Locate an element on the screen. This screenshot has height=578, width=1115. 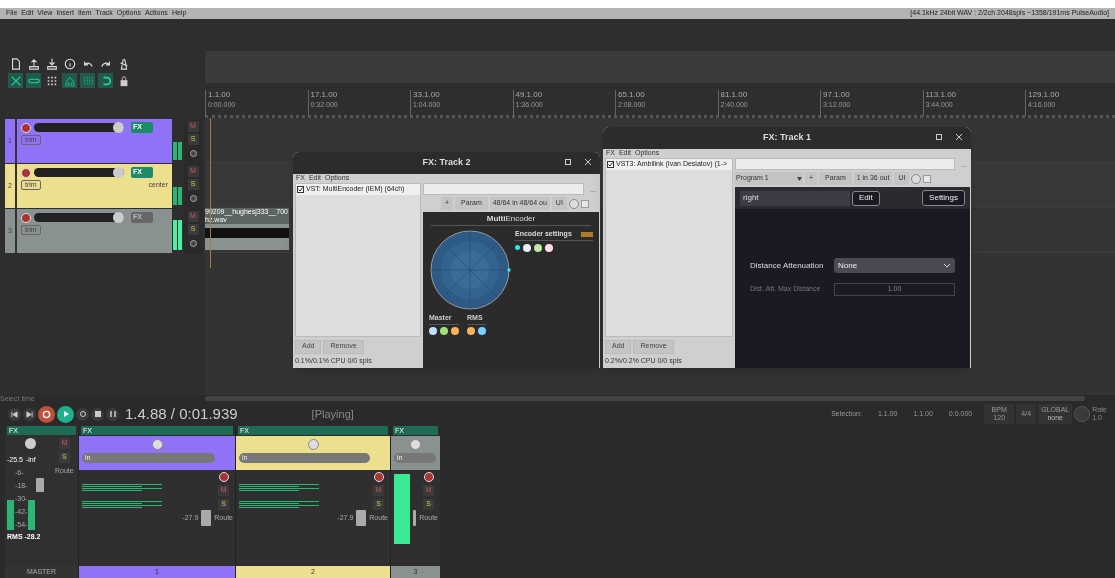
dropdown: None is located at coordinates (894, 265).